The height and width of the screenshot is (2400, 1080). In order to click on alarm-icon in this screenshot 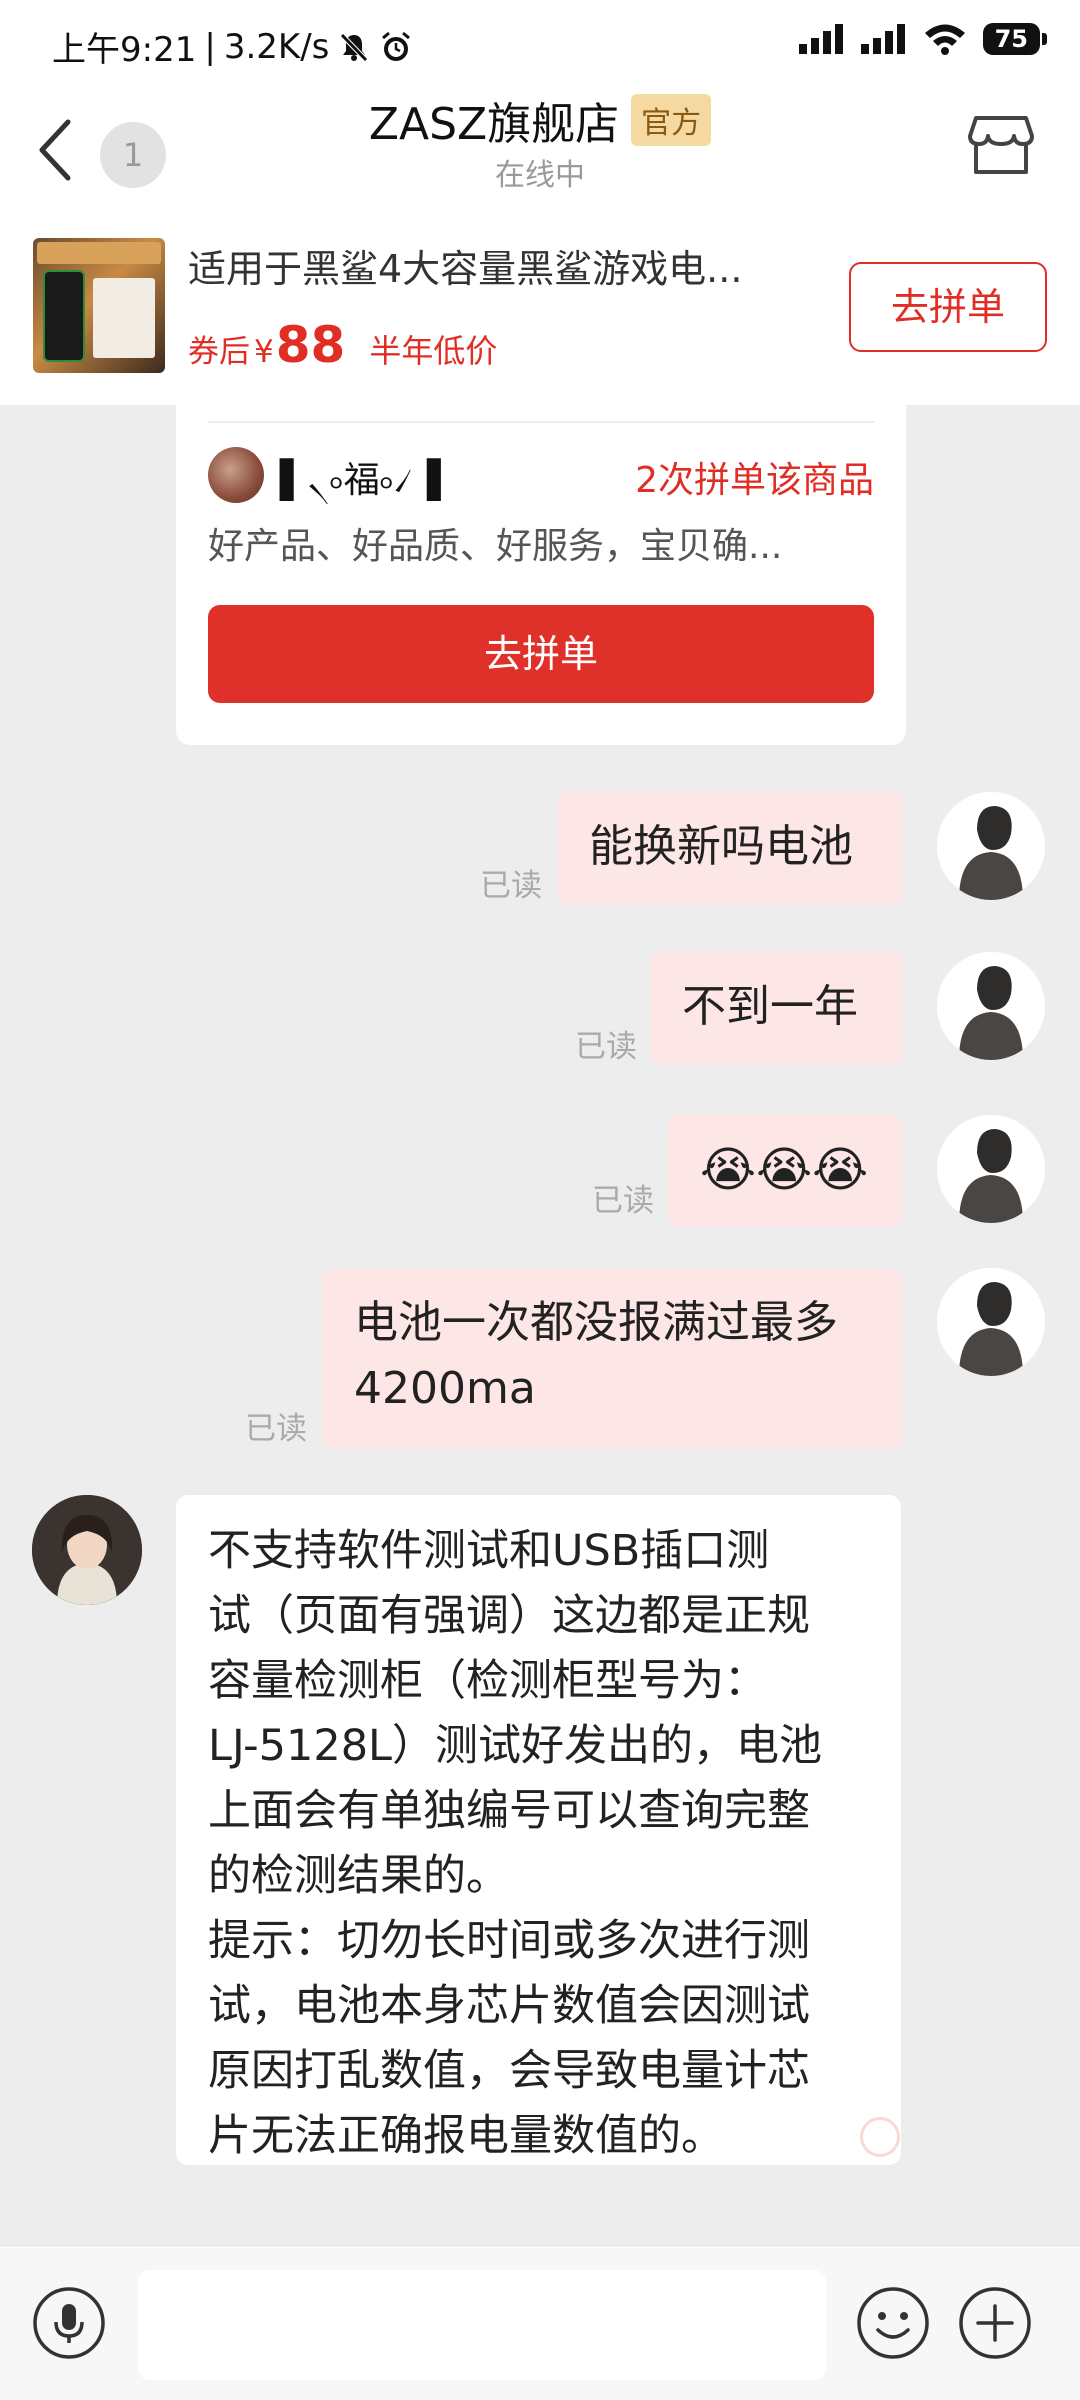, I will do `click(396, 46)`.